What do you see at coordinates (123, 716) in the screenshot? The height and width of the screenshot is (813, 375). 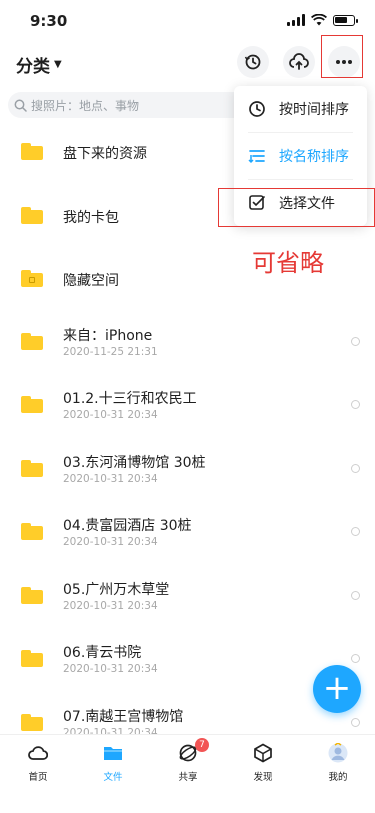 I see `file-name: 07.南越王宫博物馆` at bounding box center [123, 716].